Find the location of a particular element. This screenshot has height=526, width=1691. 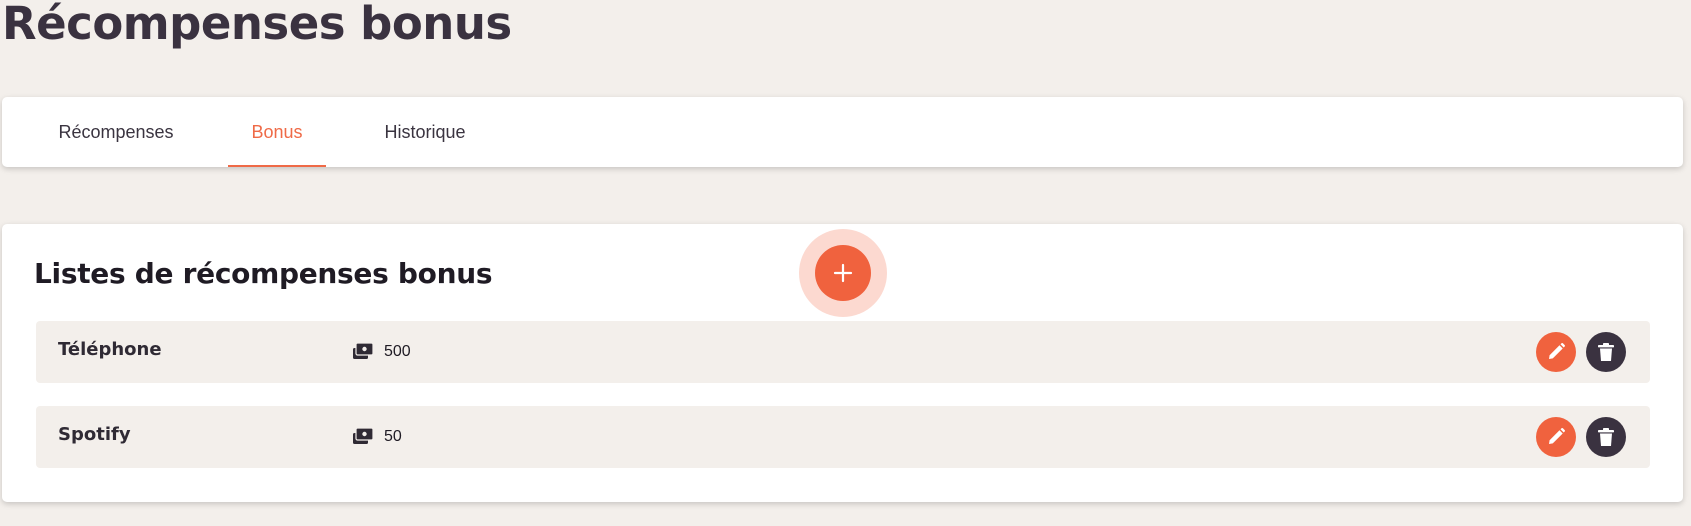

page-title: Récompenses bonus is located at coordinates (257, 25).